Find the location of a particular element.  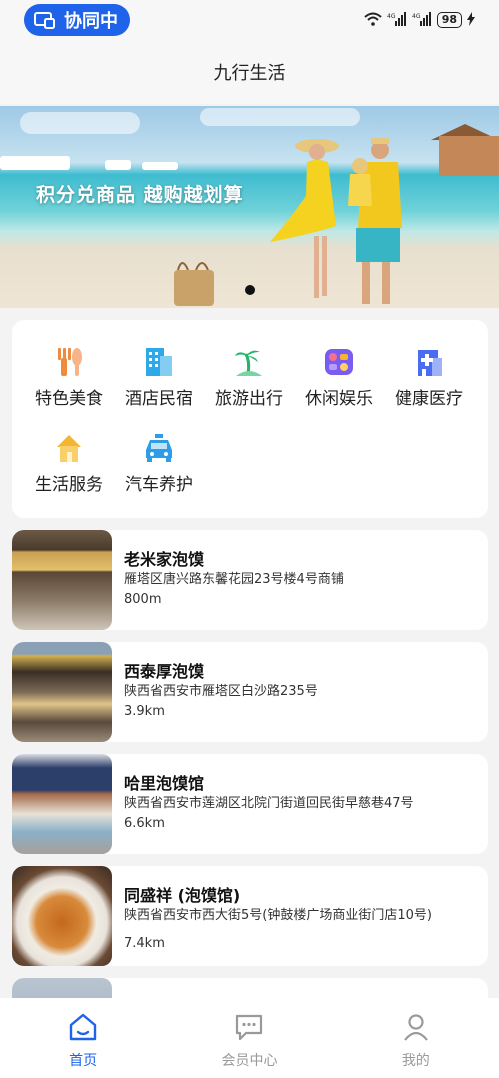

nav-label: 首页 is located at coordinates (83, 1061).